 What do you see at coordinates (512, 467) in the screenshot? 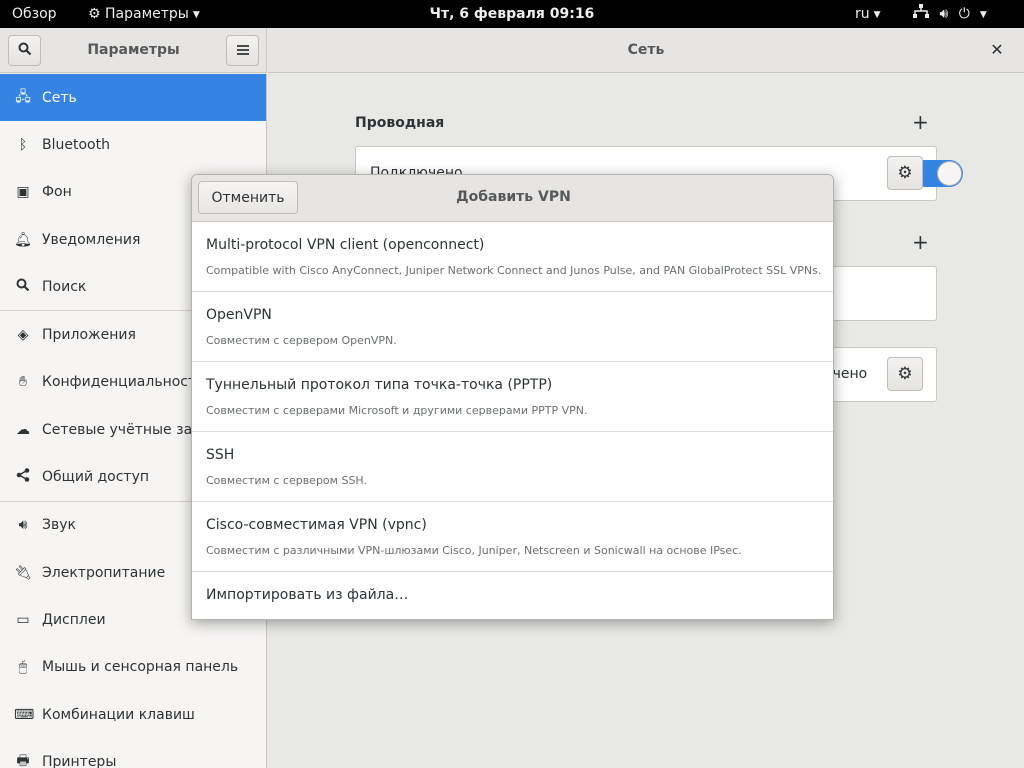
I see `vpn-option-ssh: SSH Совместим с сервером SSH.` at bounding box center [512, 467].